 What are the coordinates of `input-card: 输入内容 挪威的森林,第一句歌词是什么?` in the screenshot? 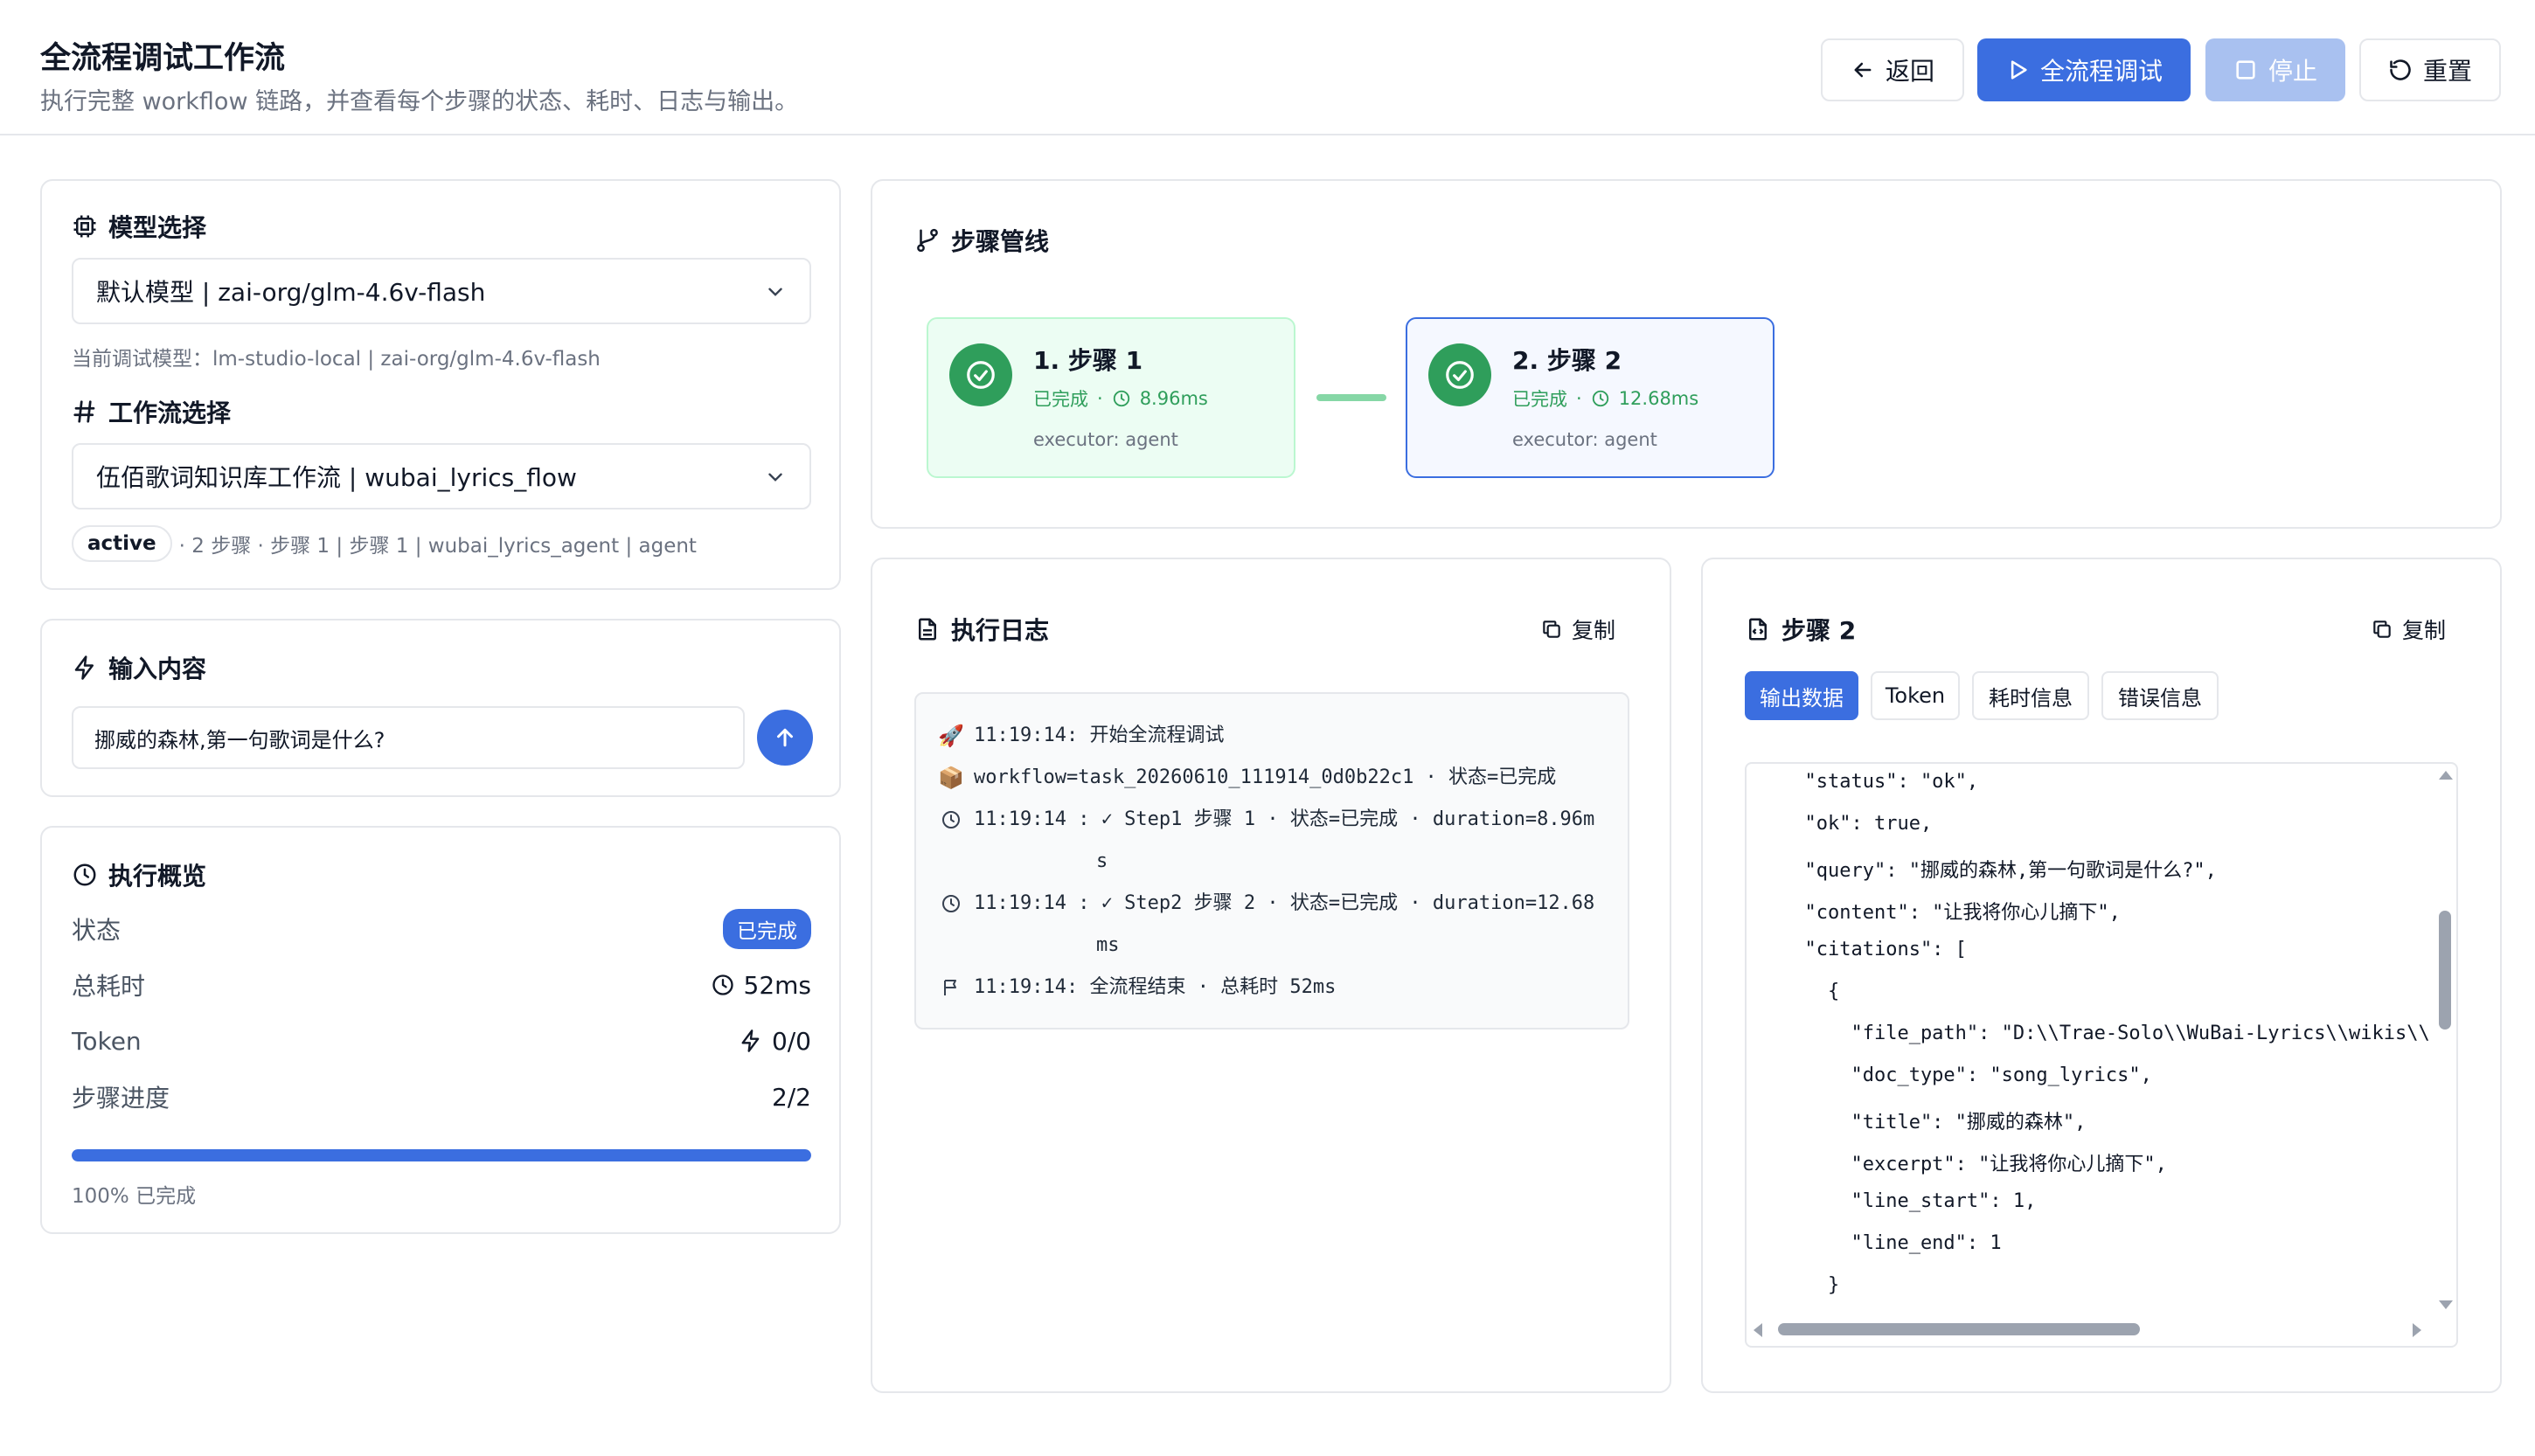 It's located at (440, 708).